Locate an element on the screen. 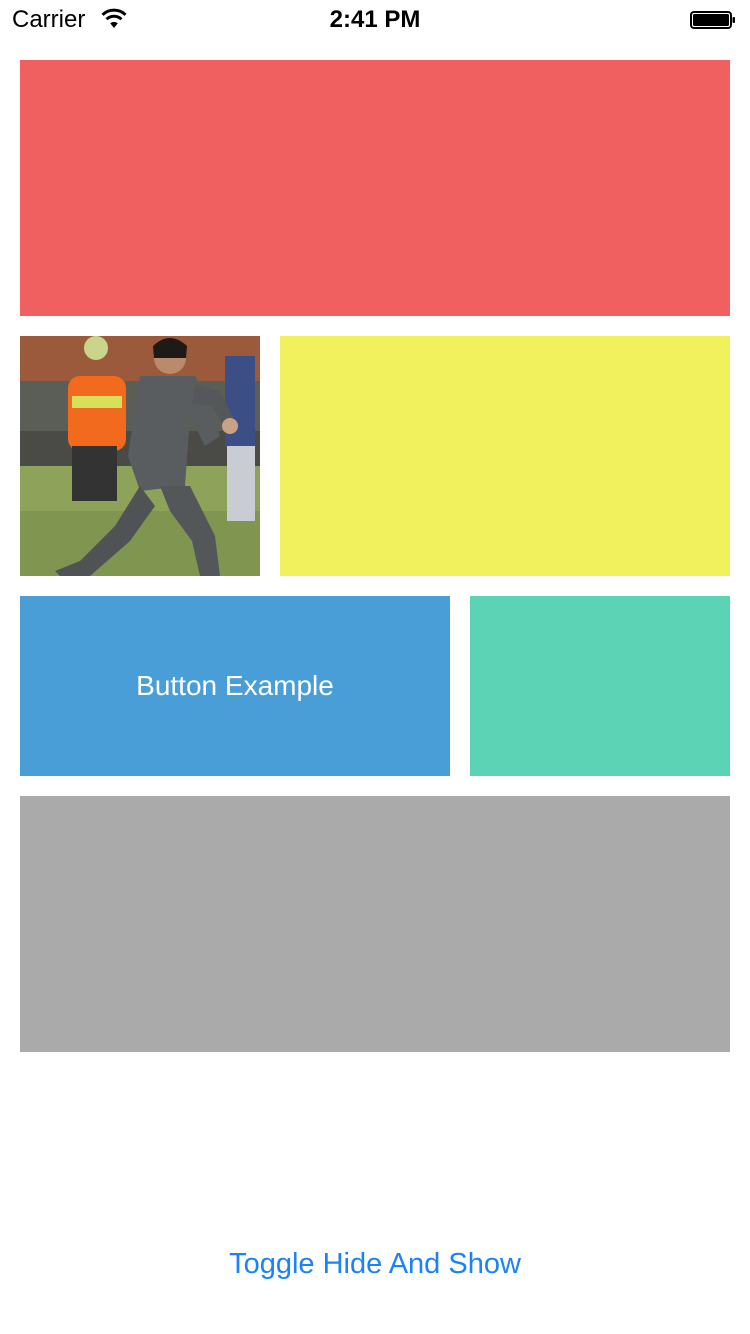 The width and height of the screenshot is (750, 1334). status-bar: Carrier 2:41 PM is located at coordinates (375, 20).